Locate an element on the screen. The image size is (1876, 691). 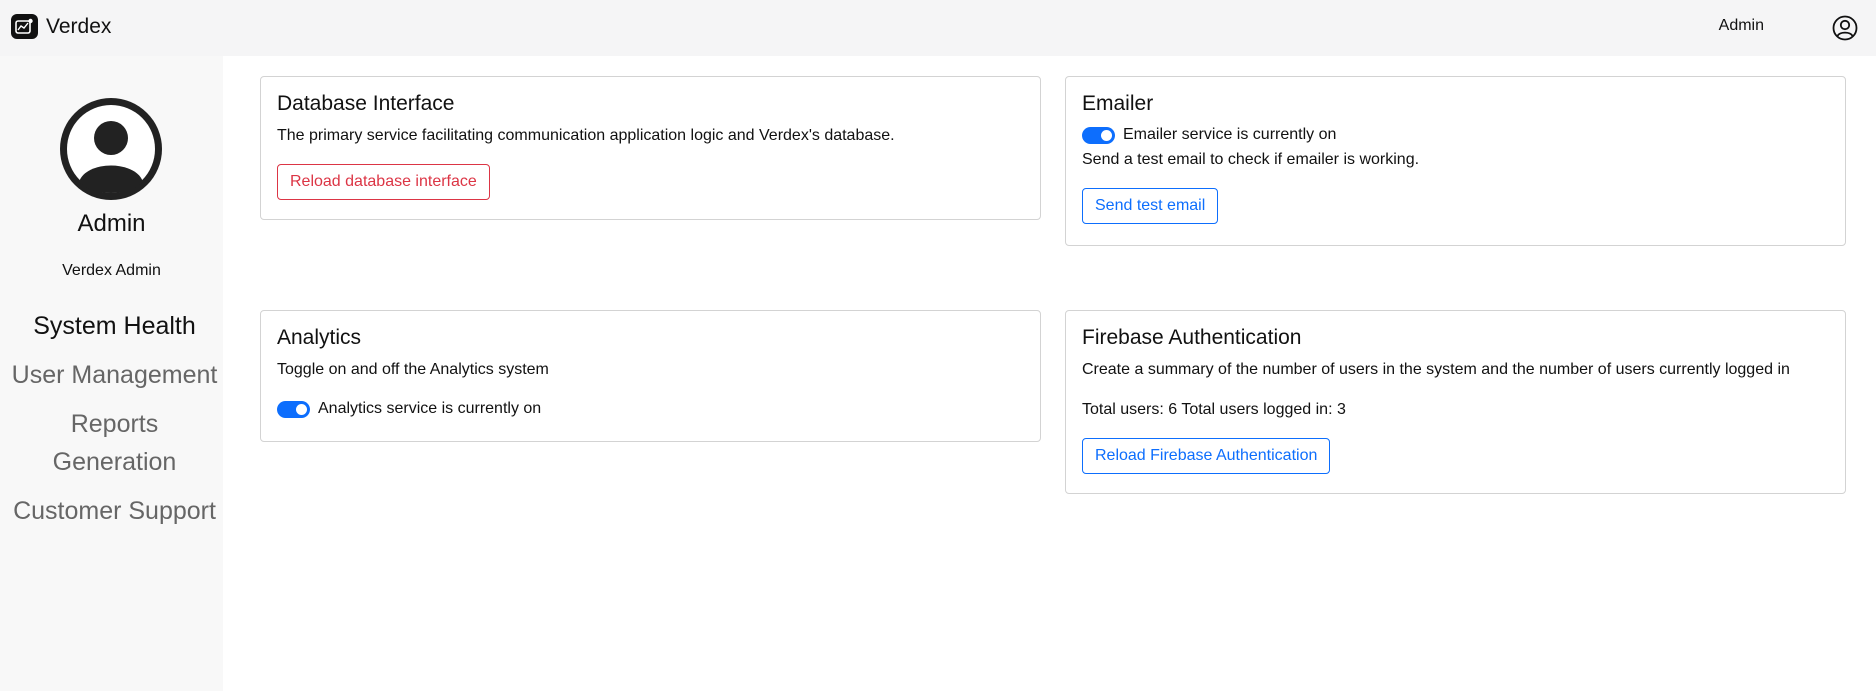
sidebar-item-reports-generation: Reports Generation is located at coordinates (114, 443).